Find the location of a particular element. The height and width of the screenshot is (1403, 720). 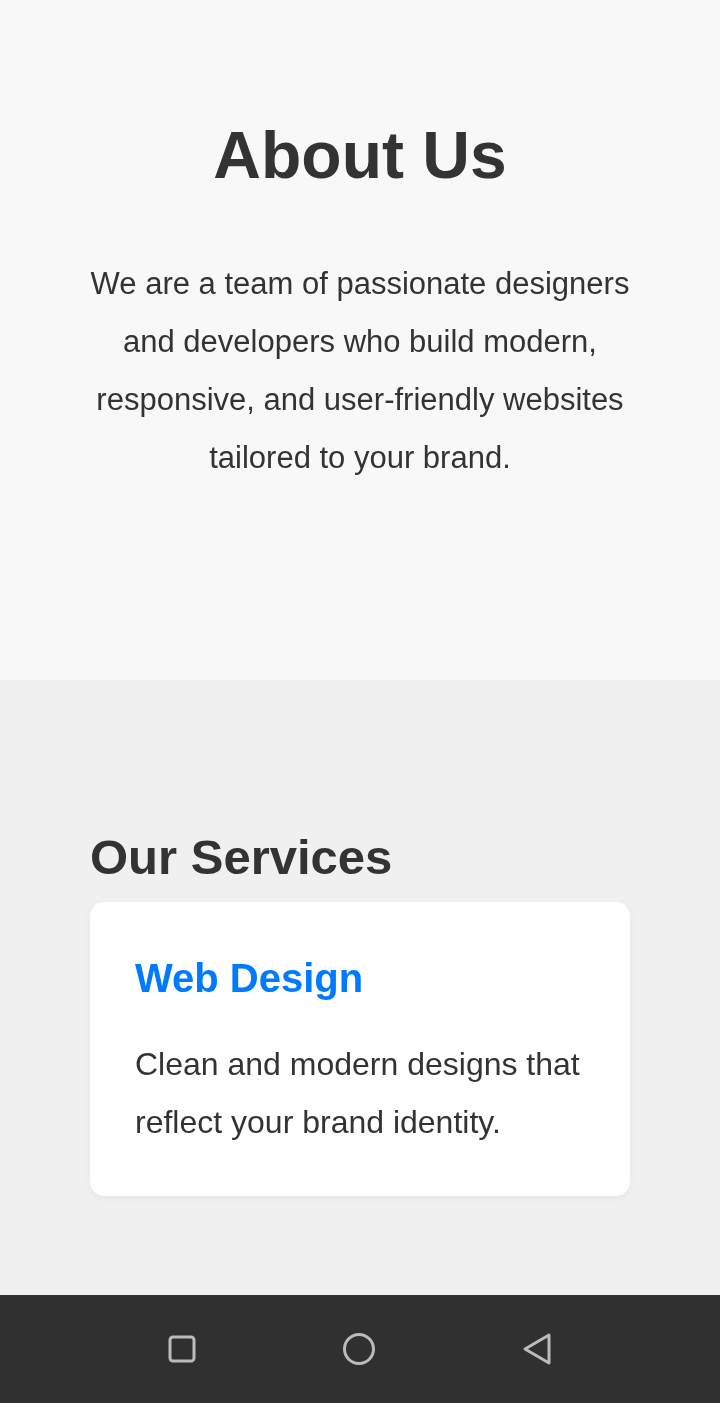

section-title: About Us is located at coordinates (360, 155).